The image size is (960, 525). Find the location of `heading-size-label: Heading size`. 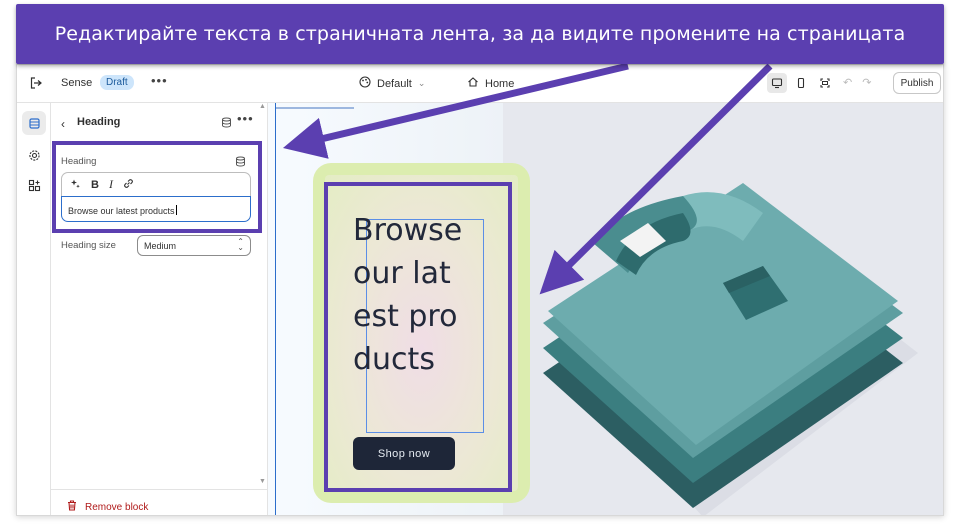

heading-size-label: Heading size is located at coordinates (88, 245).